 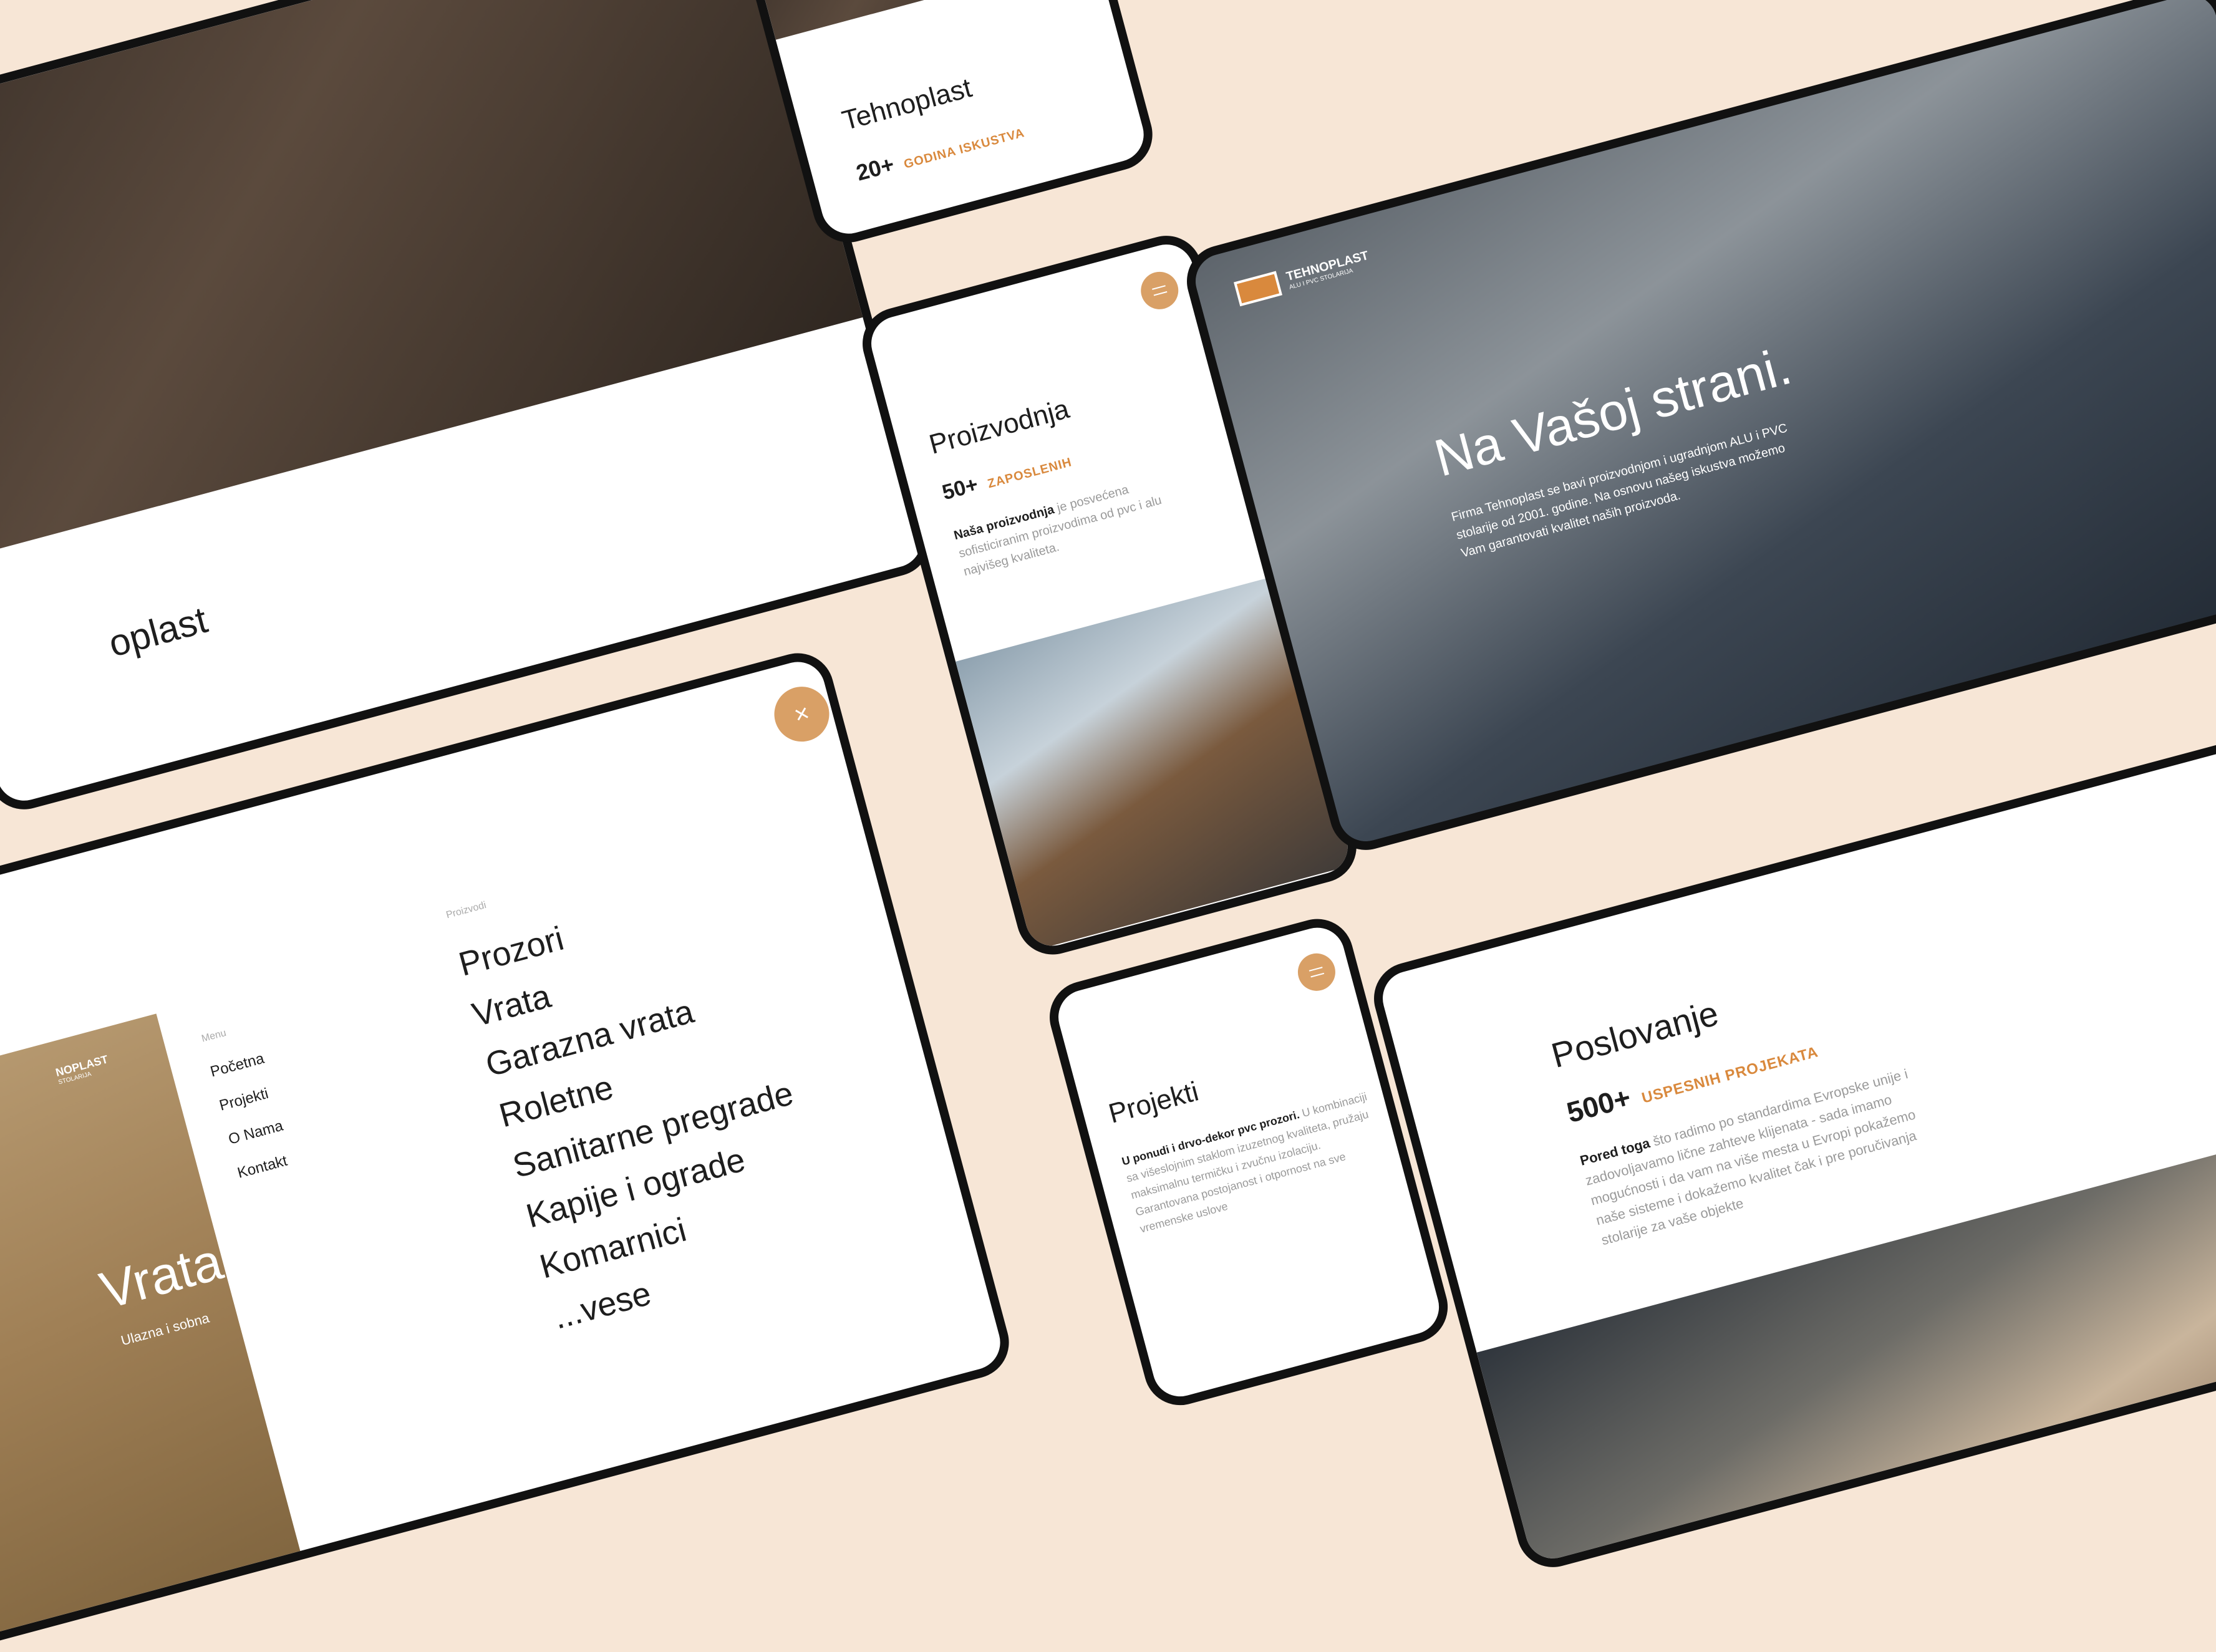 I want to click on menu-item-o-nama: O Nama, so click(x=255, y=1133).